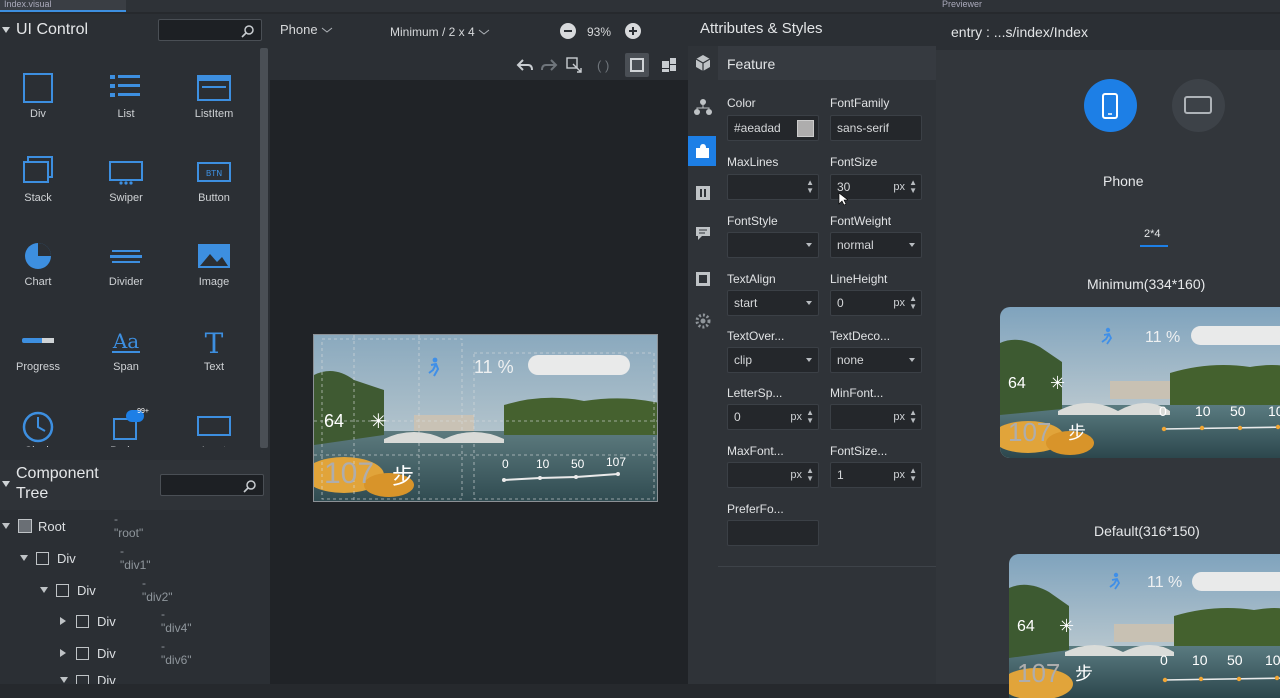  What do you see at coordinates (773, 360) in the screenshot?
I see `textoverflow-select: clip` at bounding box center [773, 360].